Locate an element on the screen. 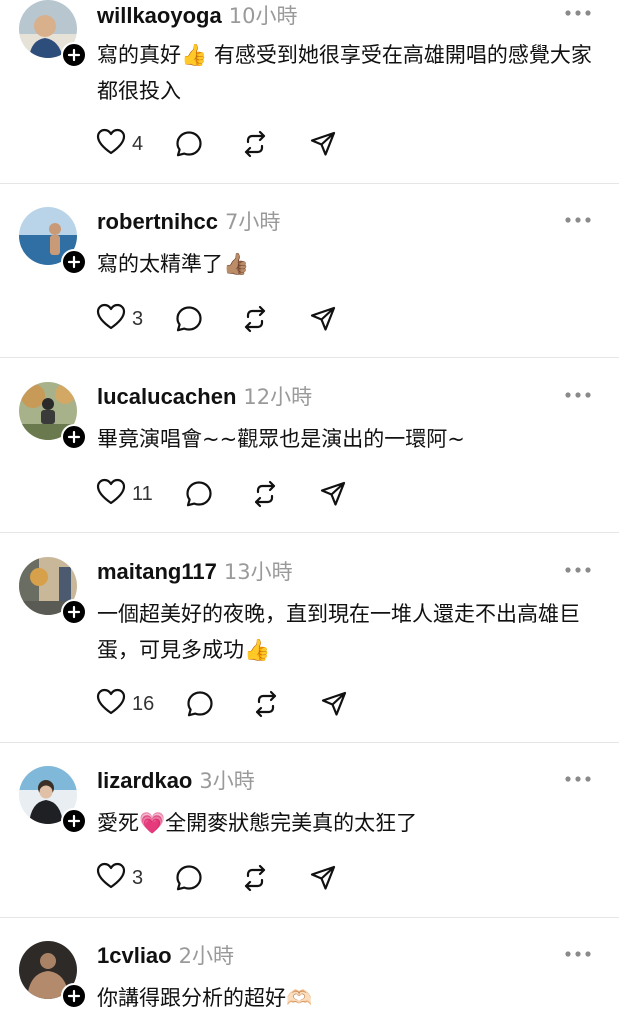  action-bar: 4 is located at coordinates (216, 144).